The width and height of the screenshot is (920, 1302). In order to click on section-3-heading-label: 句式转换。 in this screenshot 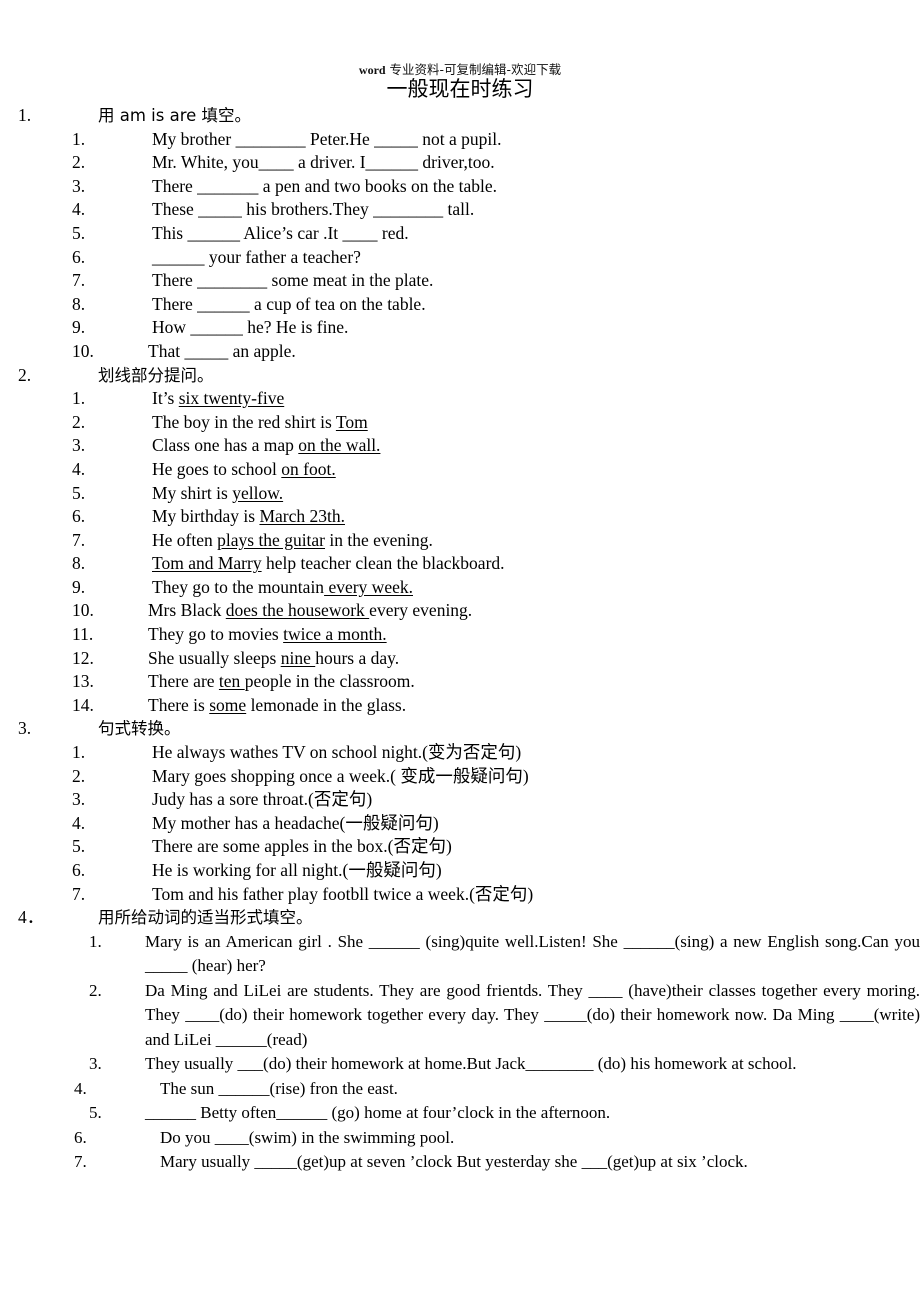, I will do `click(139, 729)`.